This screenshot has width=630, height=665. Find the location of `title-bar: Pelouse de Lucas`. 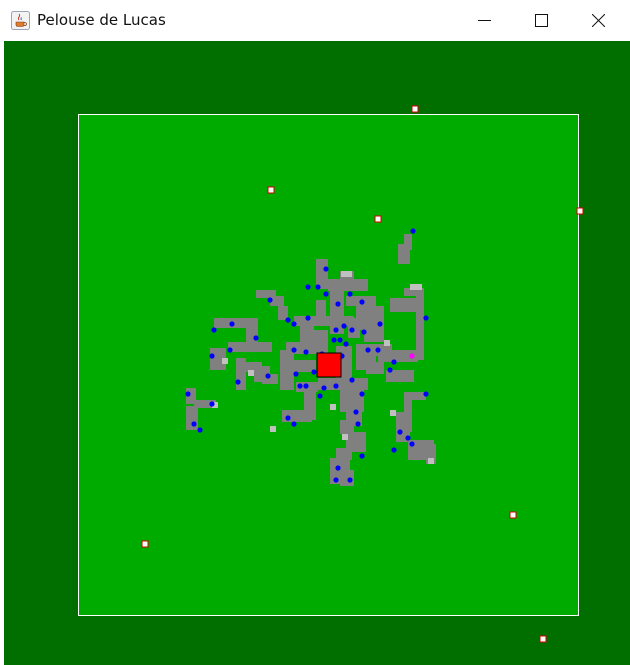

title-bar: Pelouse de Lucas is located at coordinates (315, 20).